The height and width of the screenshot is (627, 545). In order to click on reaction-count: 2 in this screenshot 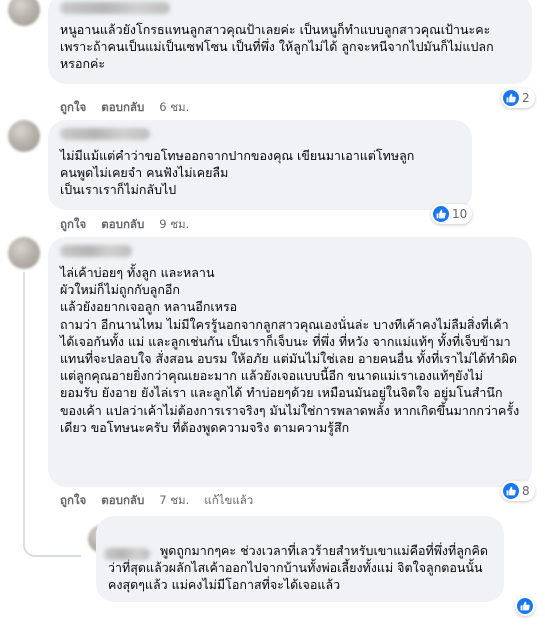, I will do `click(518, 98)`.